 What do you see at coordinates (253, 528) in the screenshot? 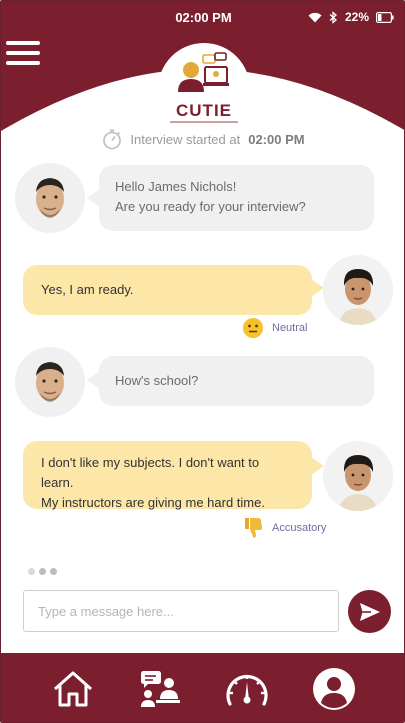
I see `thumbs-down-icon` at bounding box center [253, 528].